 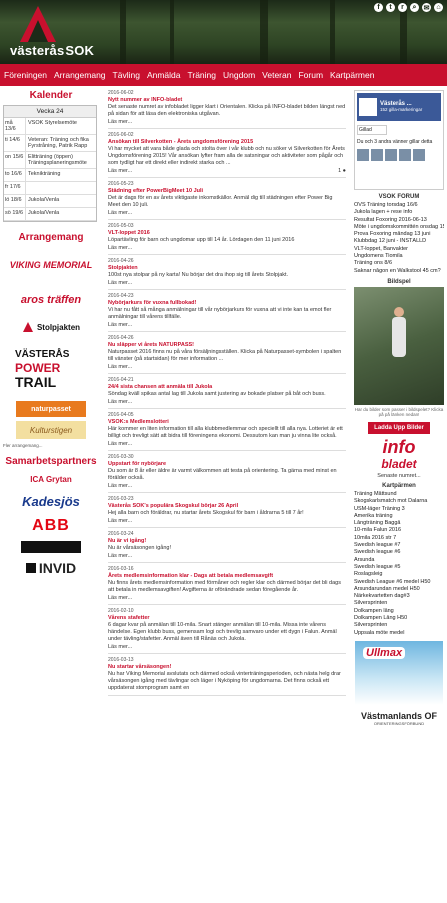 What do you see at coordinates (352, 75) in the screenshot?
I see `nav-item-kartparmen: Kartpärmen` at bounding box center [352, 75].